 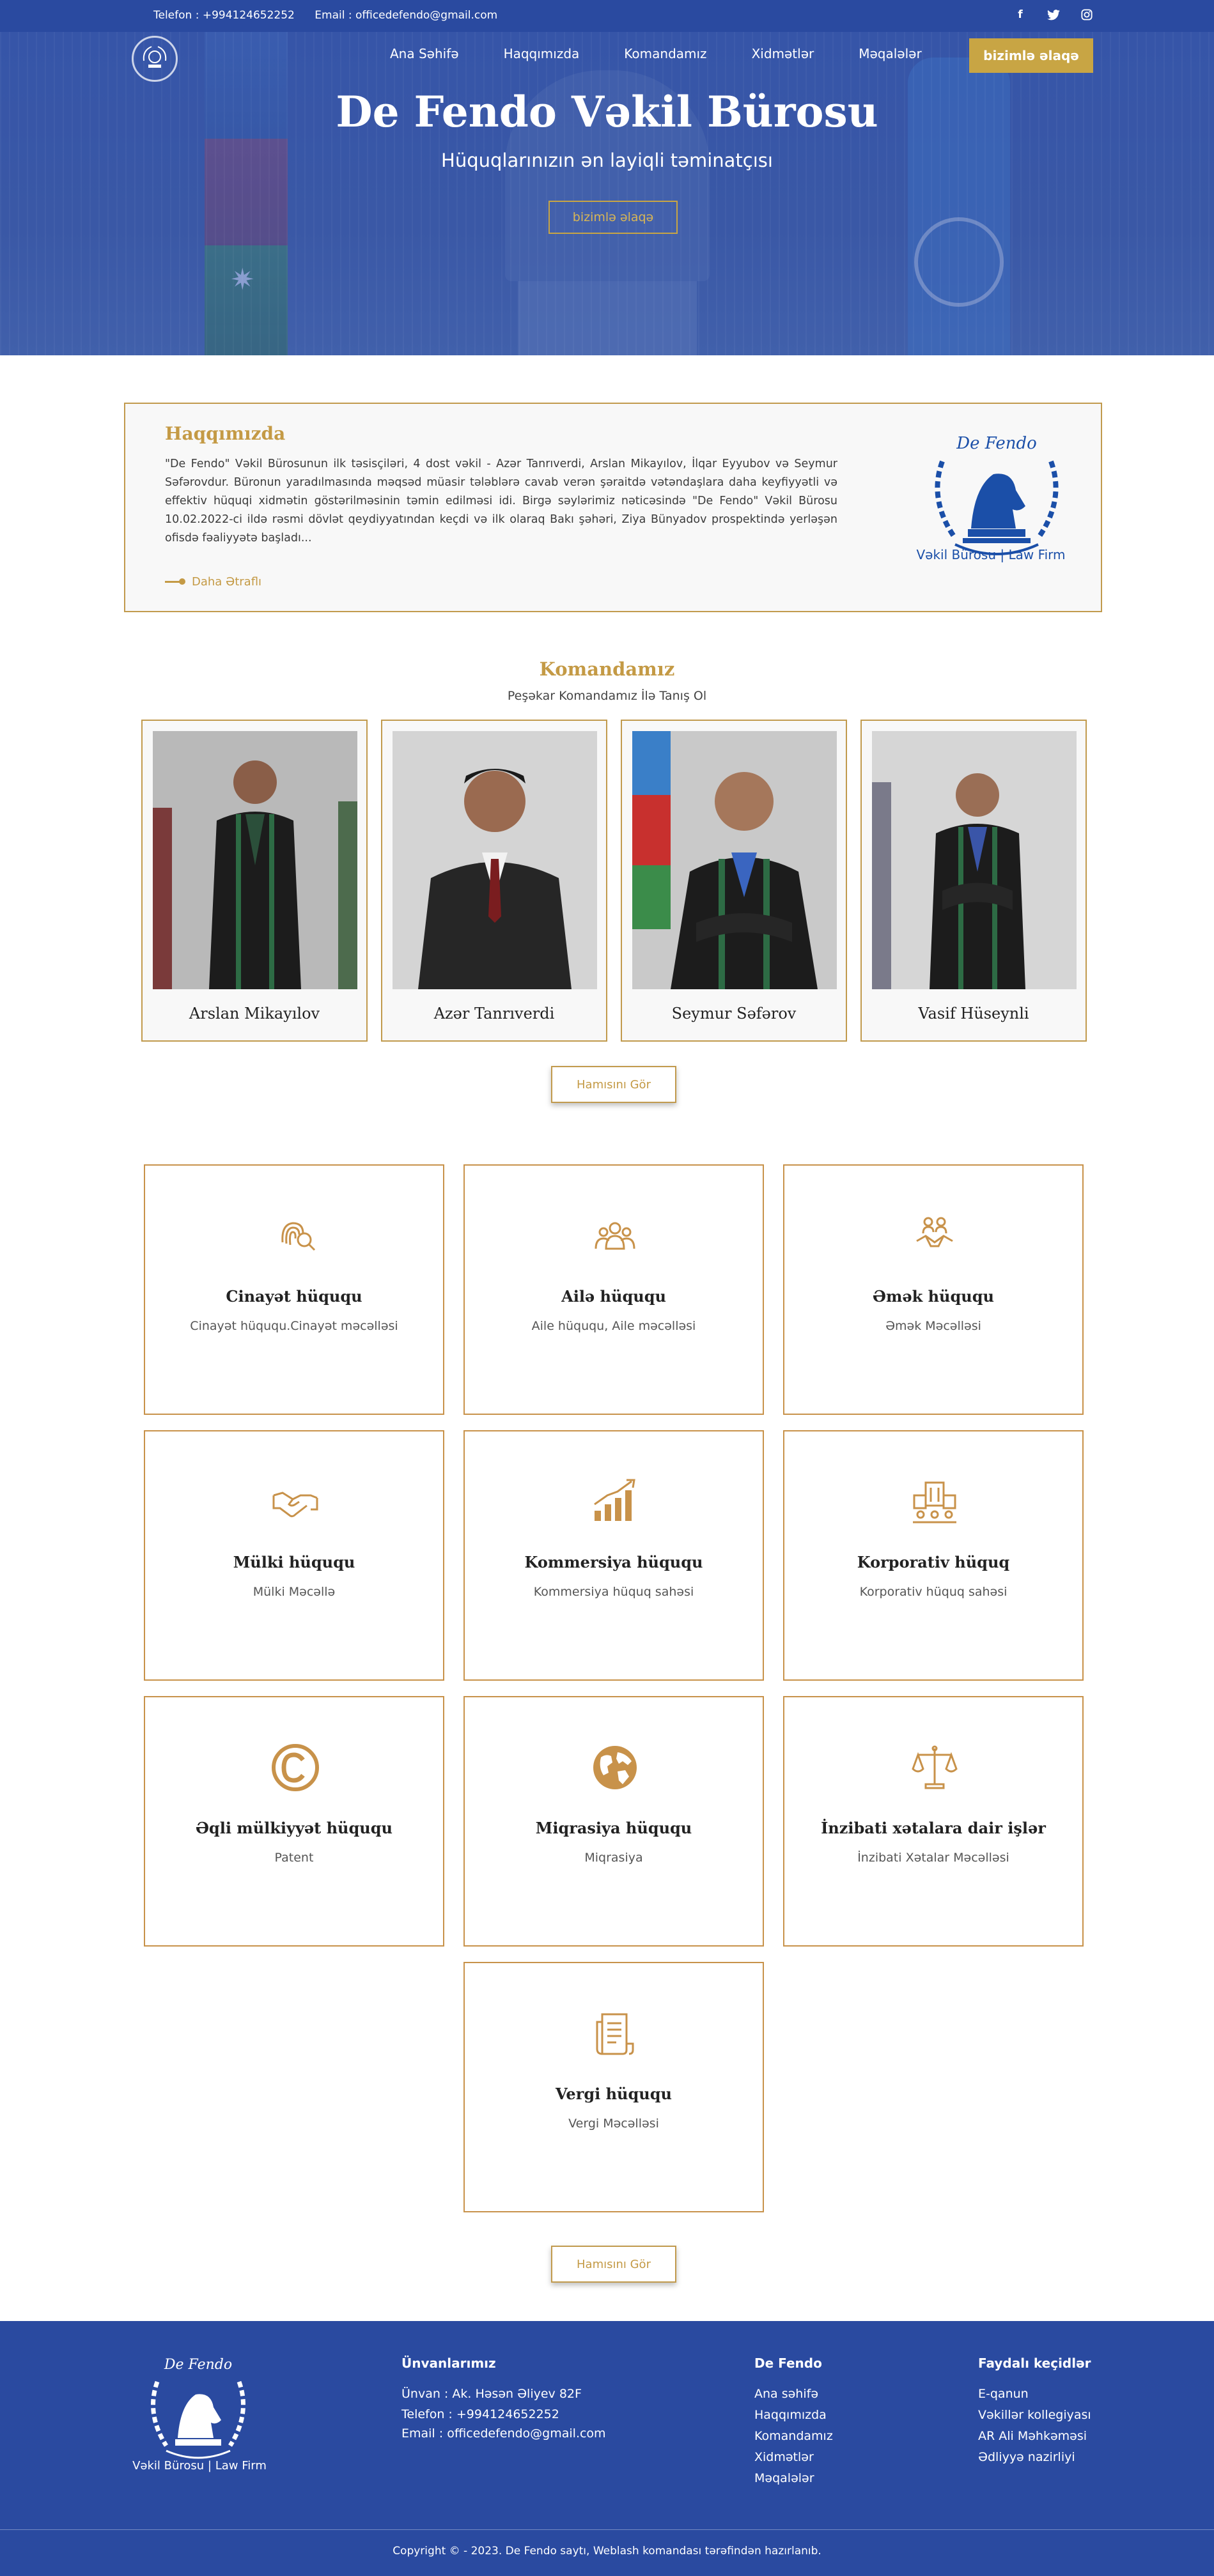 What do you see at coordinates (933, 1858) in the screenshot?
I see `service-desc: İnzibati Xətalar Məcəlləsi` at bounding box center [933, 1858].